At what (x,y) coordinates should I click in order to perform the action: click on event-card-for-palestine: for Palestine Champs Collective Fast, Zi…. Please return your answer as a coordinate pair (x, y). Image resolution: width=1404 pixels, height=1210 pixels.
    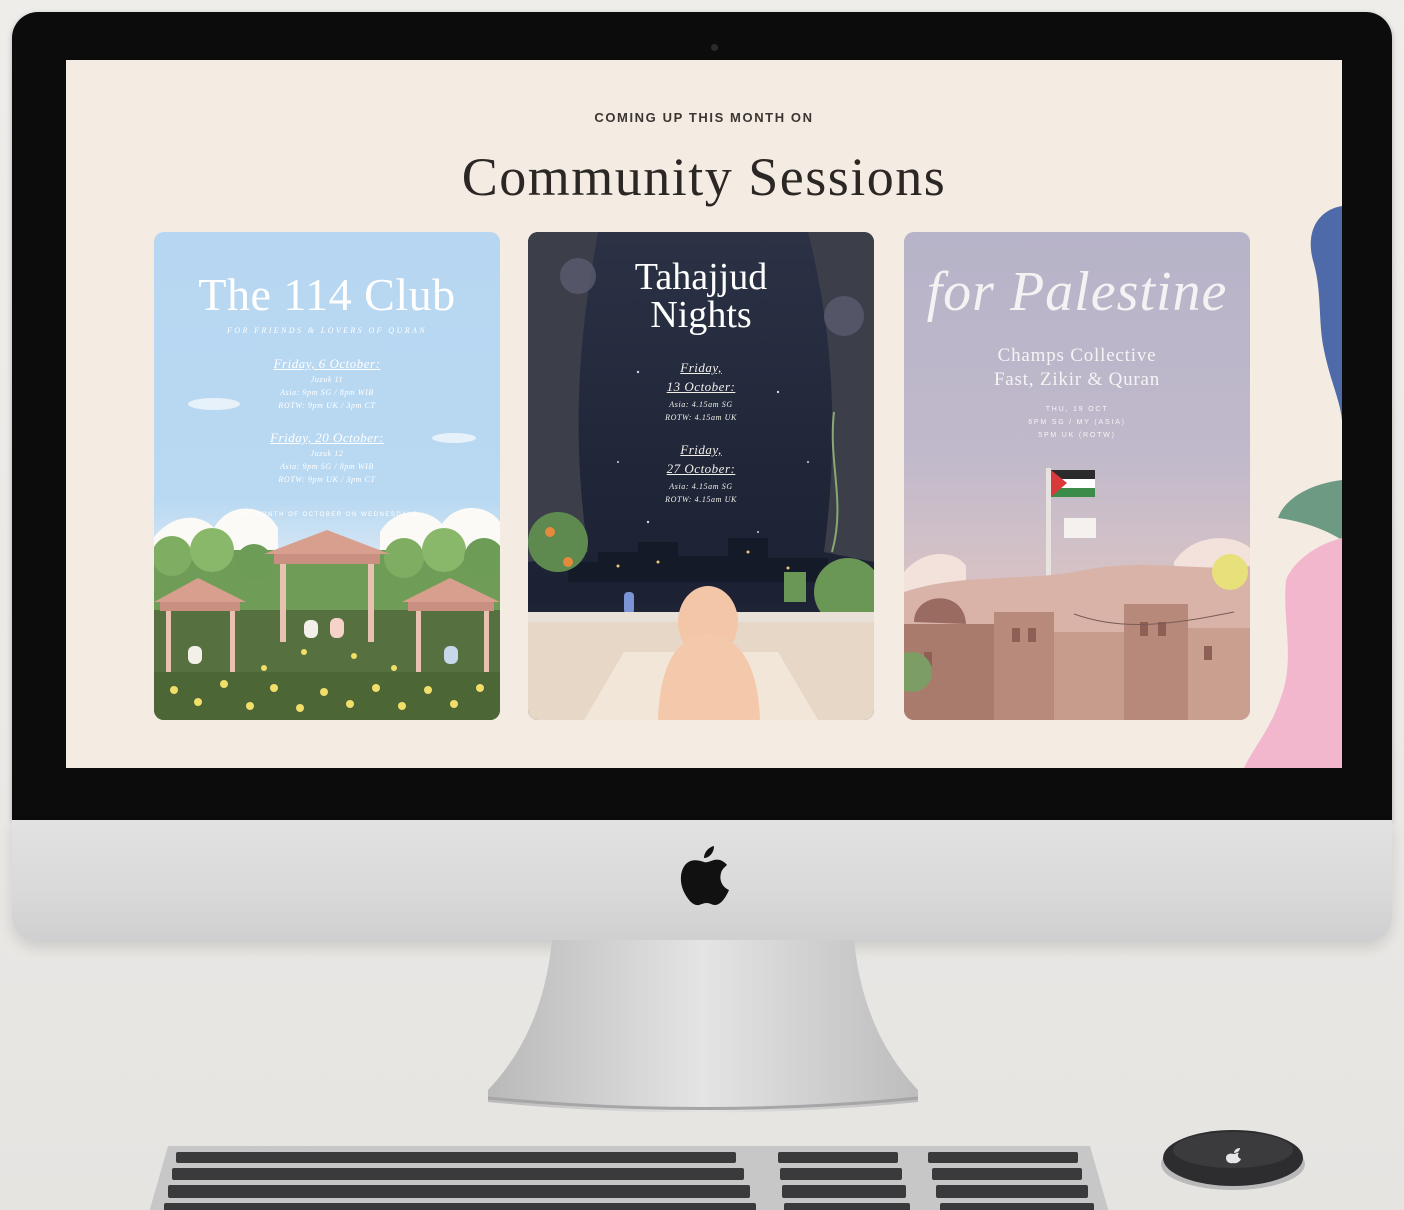
    Looking at the image, I should click on (1077, 476).